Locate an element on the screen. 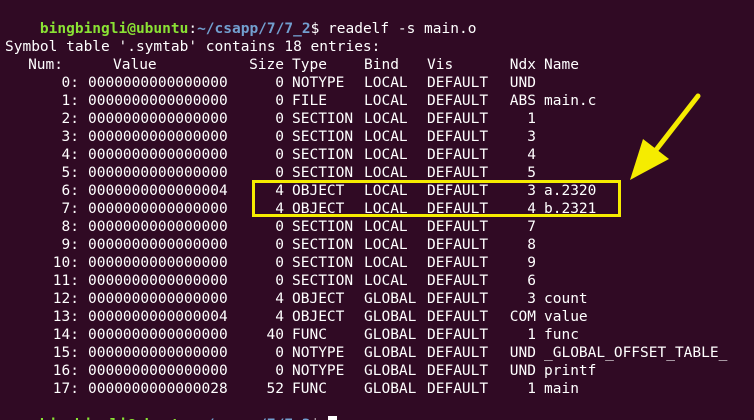 The width and height of the screenshot is (754, 420). cell-ndx: 9 is located at coordinates (531, 263).